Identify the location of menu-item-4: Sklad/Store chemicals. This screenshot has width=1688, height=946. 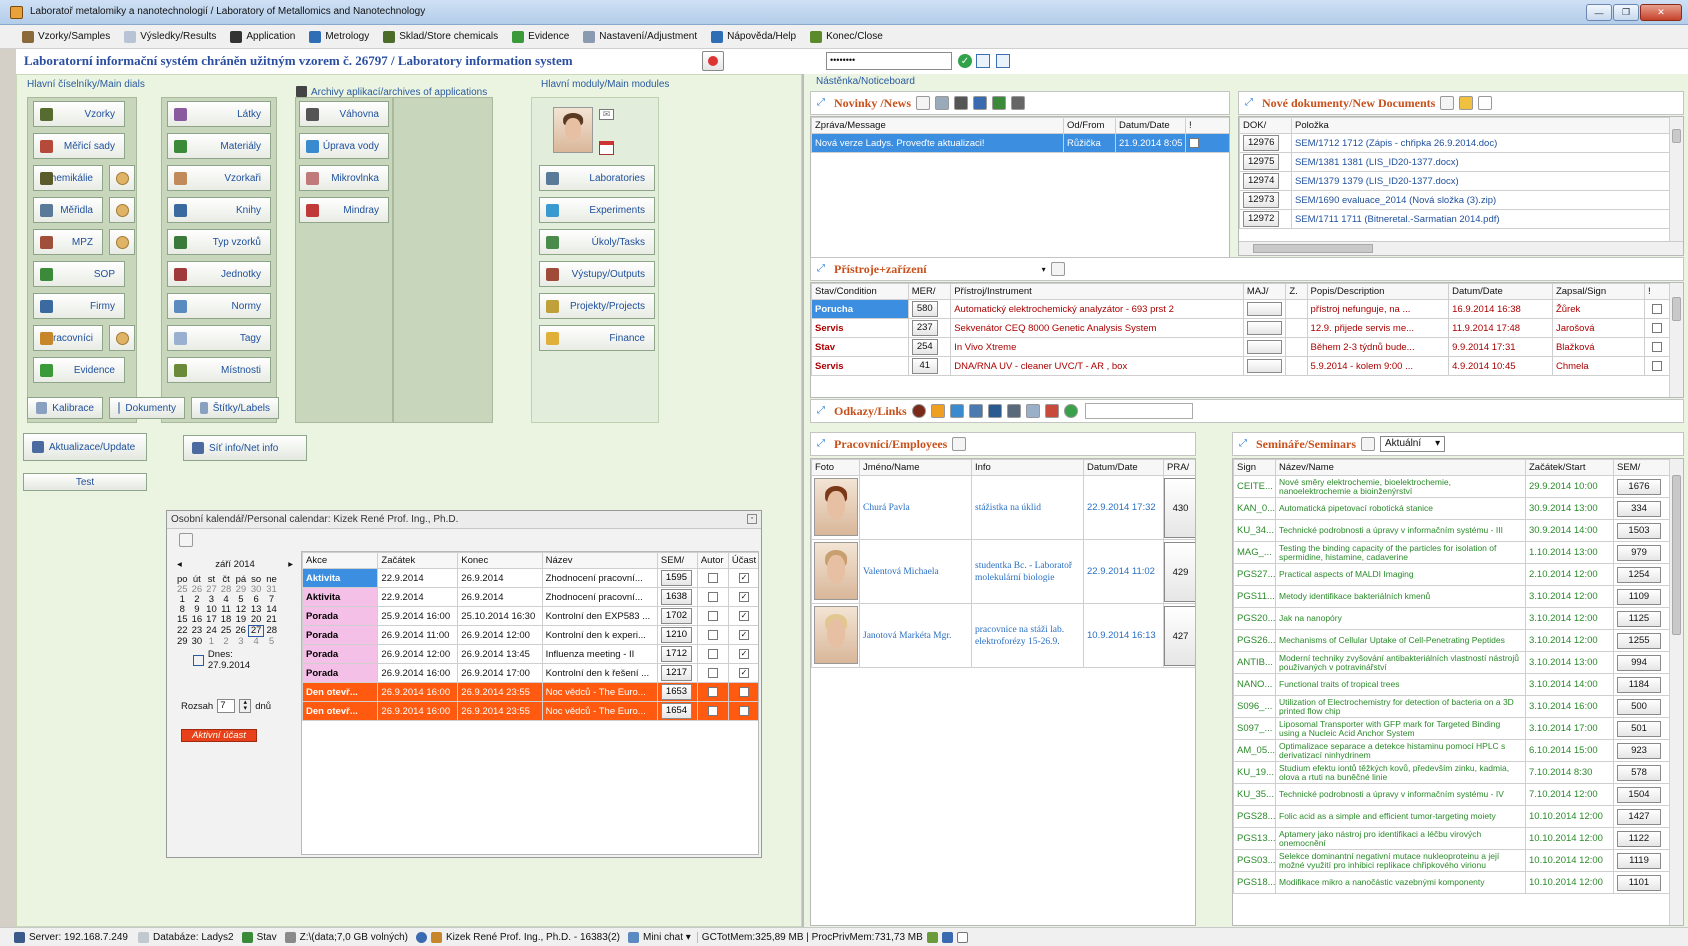
(440, 37).